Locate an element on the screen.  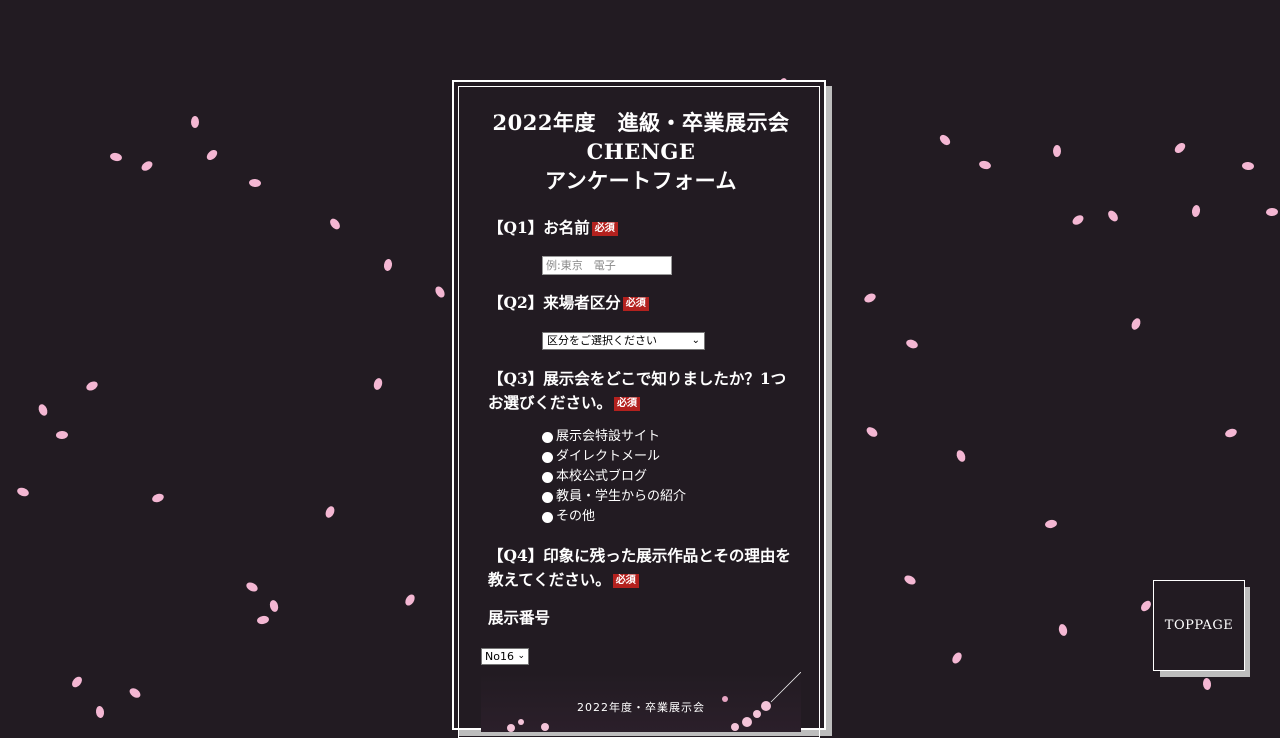
visitor-category-select: 区分をご選択ください ⌄ is located at coordinates (623, 341).